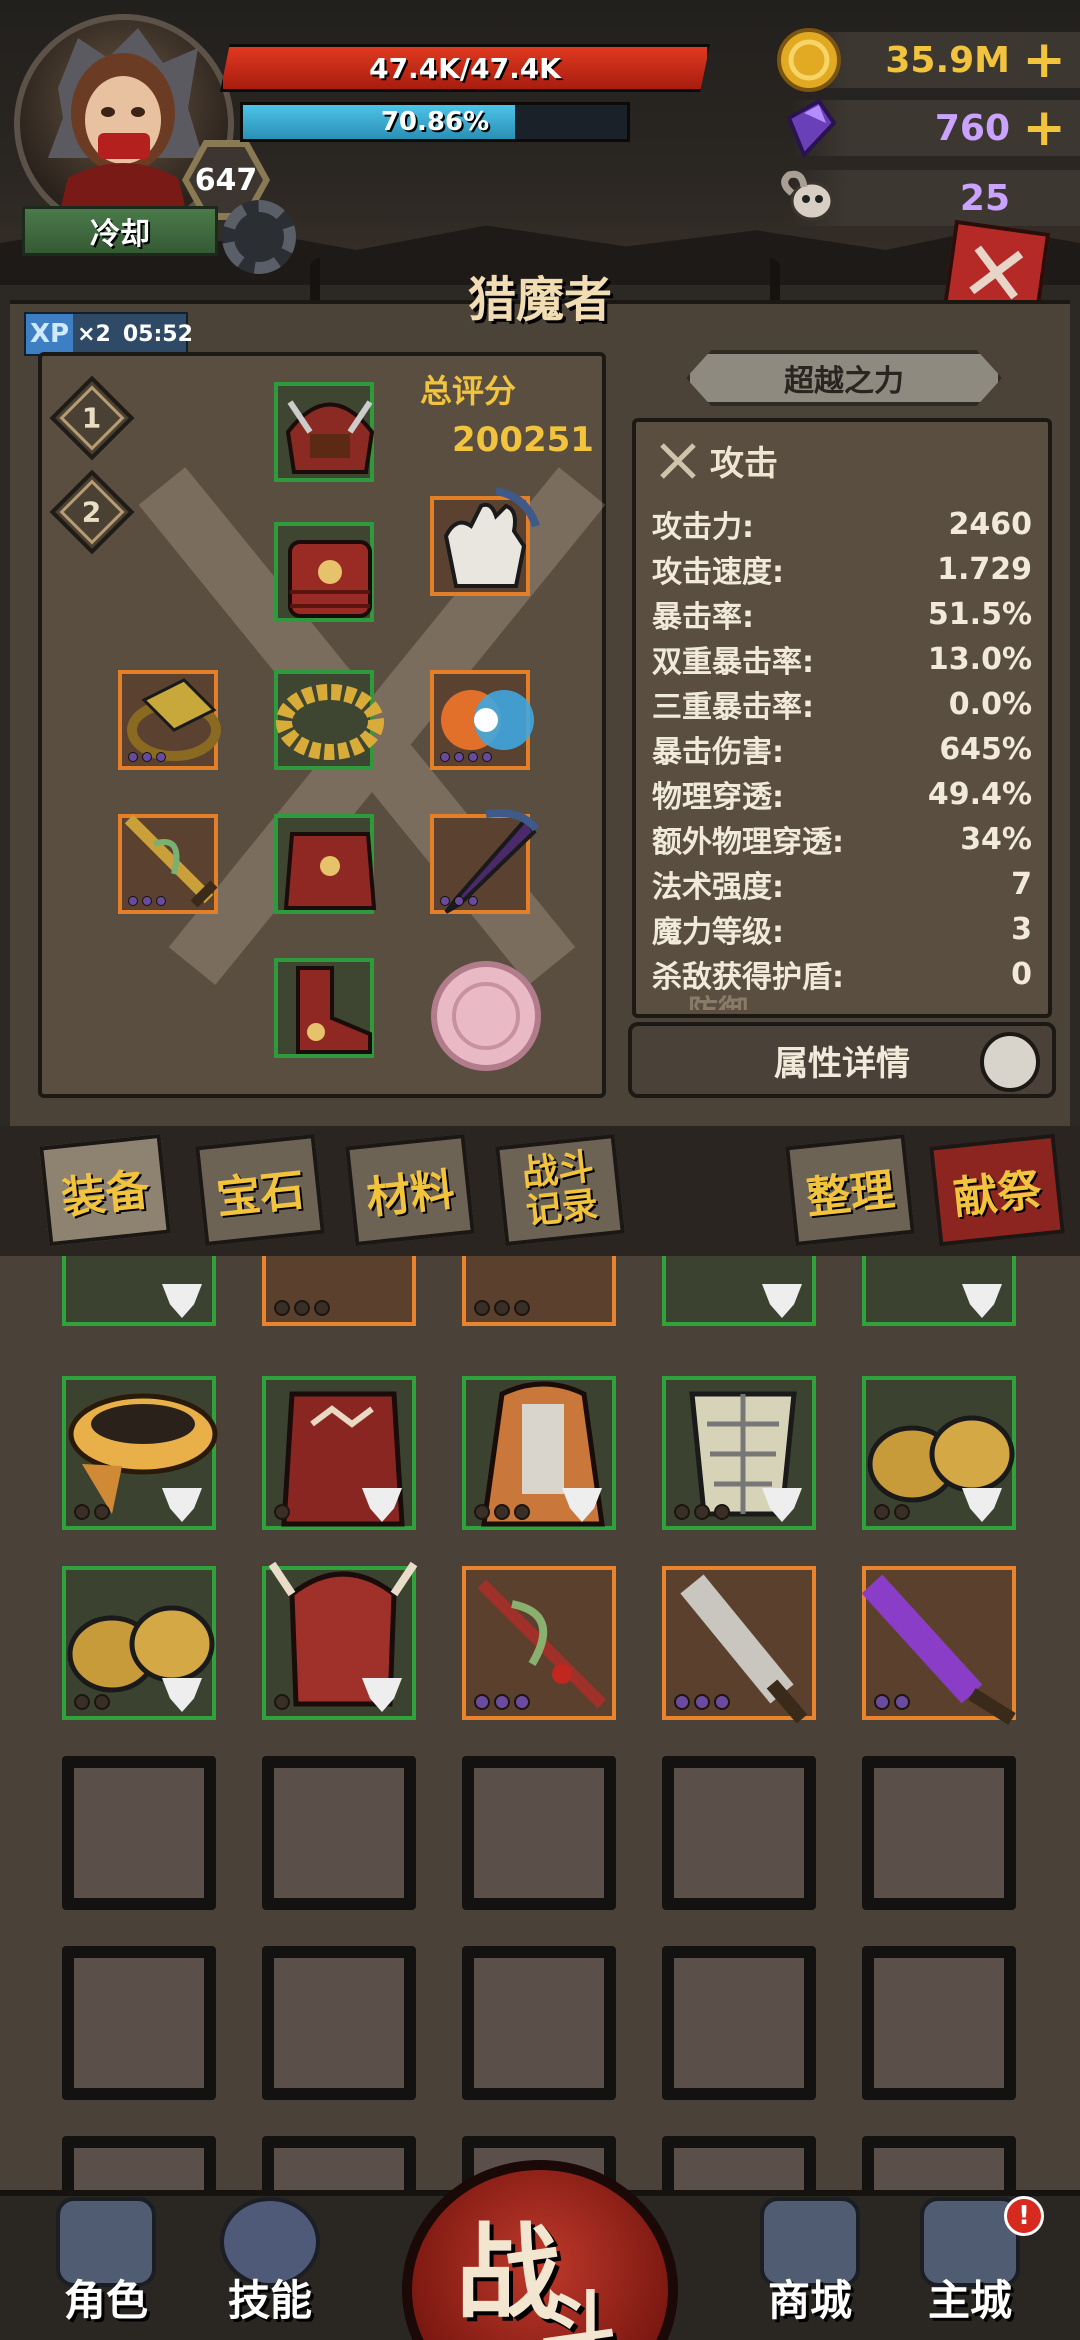  Describe the element at coordinates (325, 864) in the screenshot. I see `slot-belt` at that location.